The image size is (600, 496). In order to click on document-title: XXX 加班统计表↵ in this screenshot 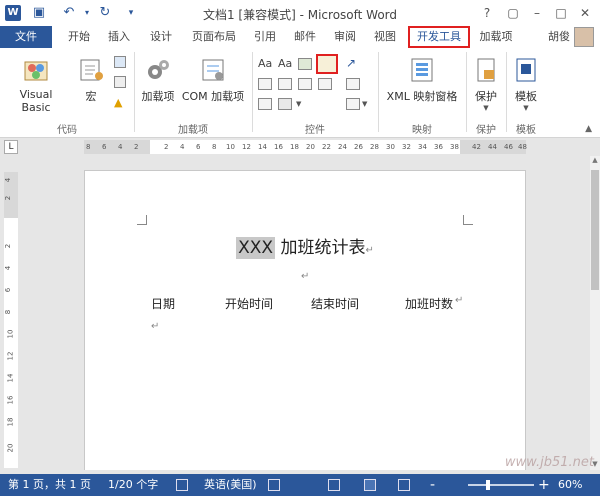, I will do `click(305, 246)`.